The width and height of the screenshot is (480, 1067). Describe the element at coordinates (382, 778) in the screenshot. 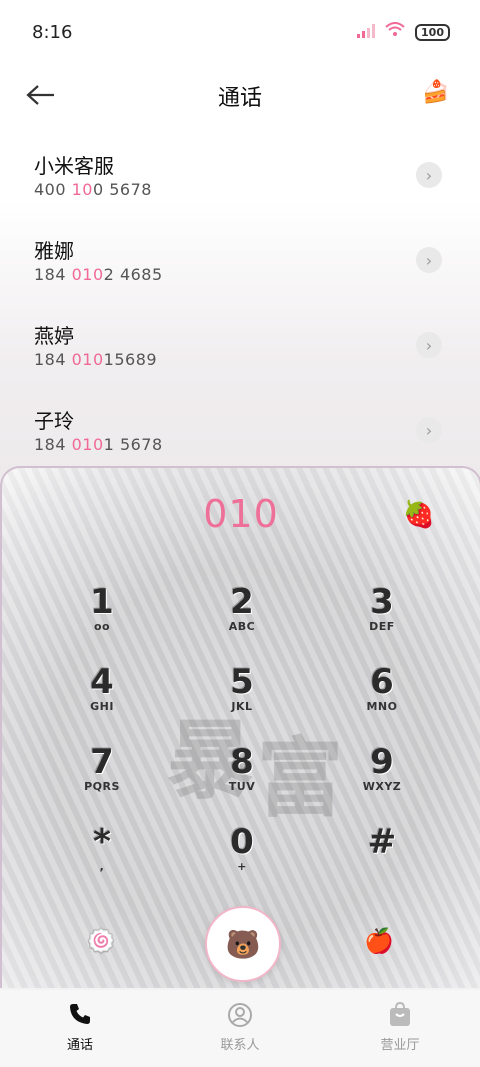

I see `key-9: 9 WXYZ` at that location.